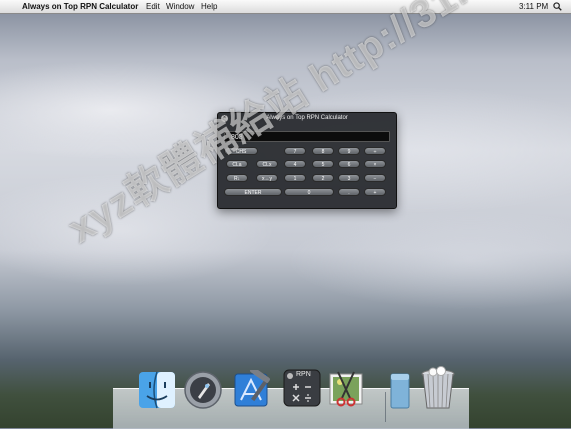 Image resolution: width=571 pixels, height=429 pixels. I want to click on decimal-button: ., so click(349, 192).